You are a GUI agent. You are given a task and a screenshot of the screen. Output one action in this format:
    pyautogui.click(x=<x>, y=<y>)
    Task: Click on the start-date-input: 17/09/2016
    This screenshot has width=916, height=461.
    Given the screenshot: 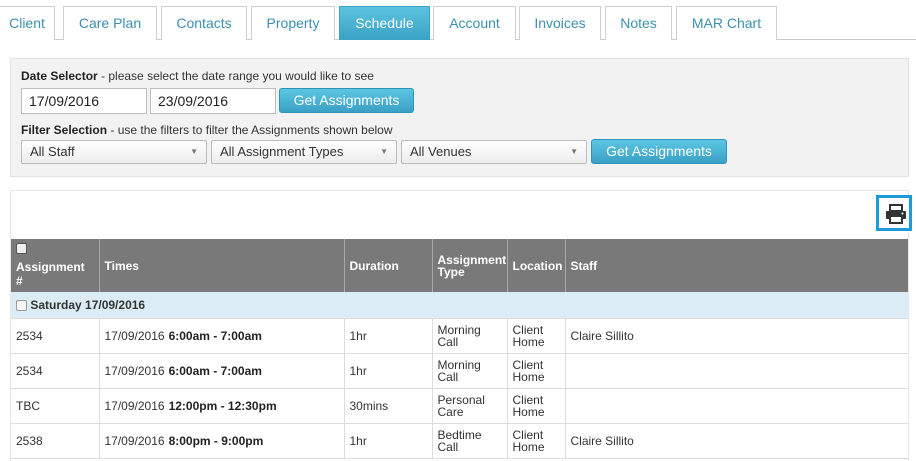 What is the action you would take?
    pyautogui.click(x=84, y=101)
    